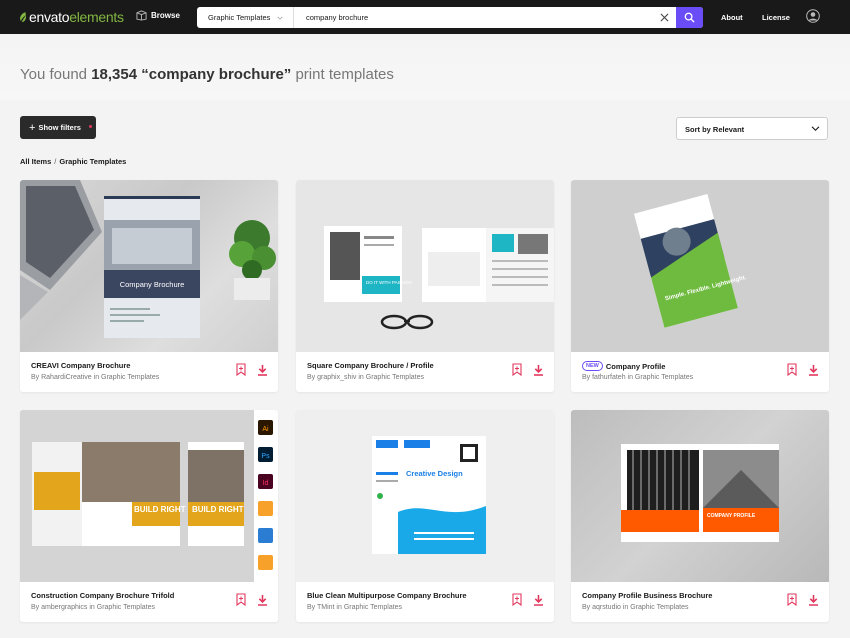  I want to click on plus-icon: +, so click(32, 127).